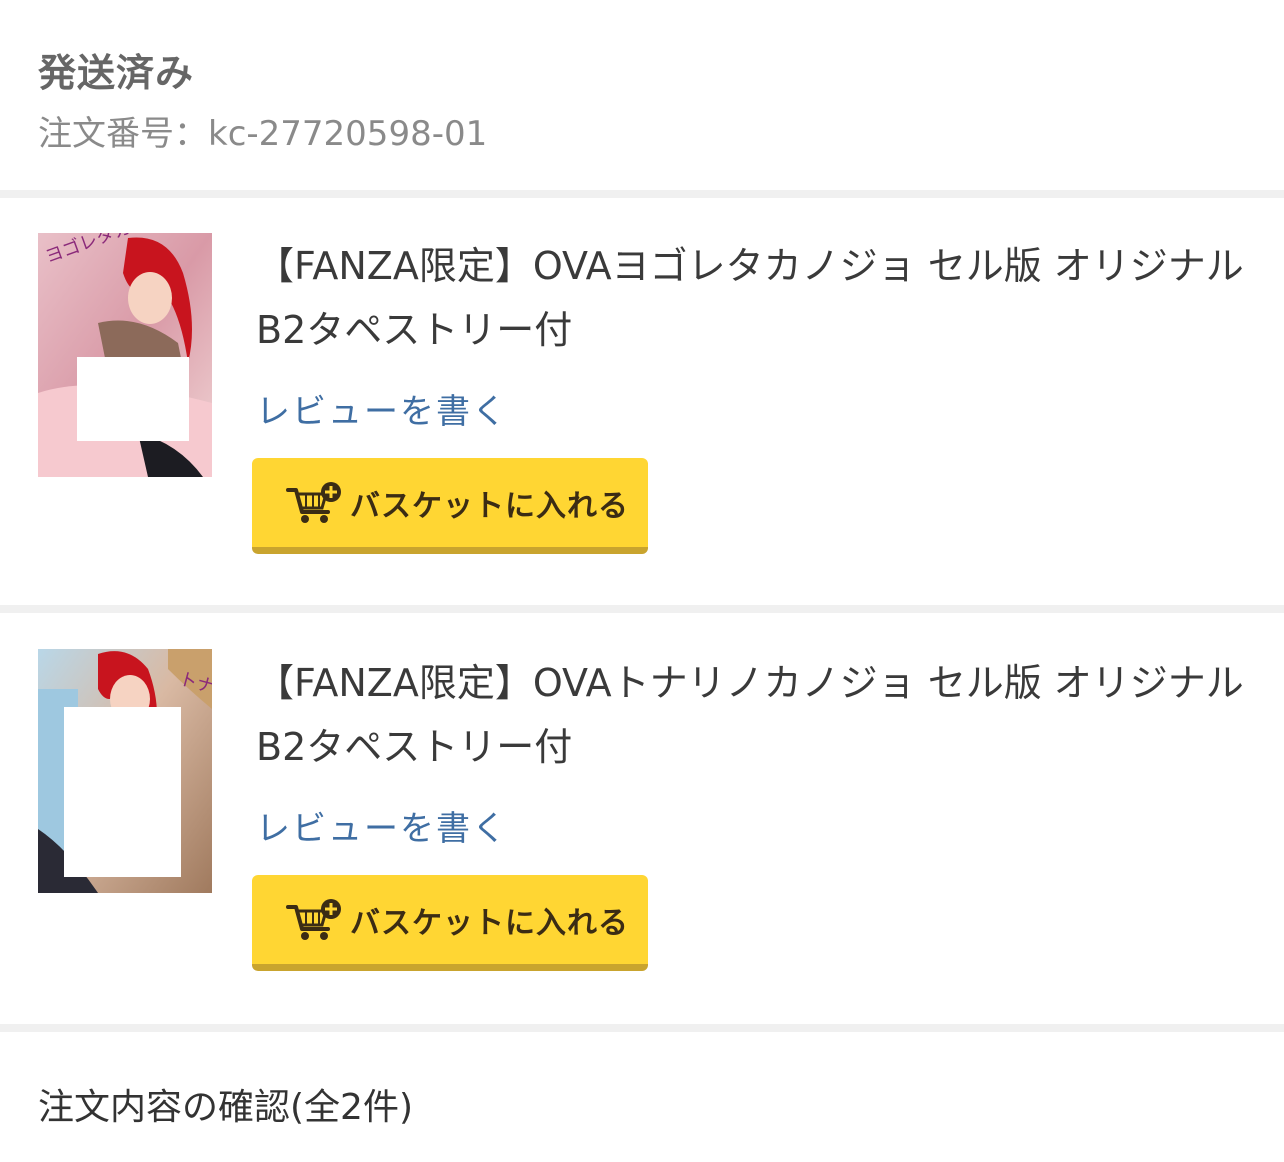 The height and width of the screenshot is (1162, 1284). Describe the element at coordinates (751, 298) in the screenshot. I see `product-title: 【FANZA限定】OVAヨゴレタカノジョ セル版 オリジナルB2タペストリー付` at that location.